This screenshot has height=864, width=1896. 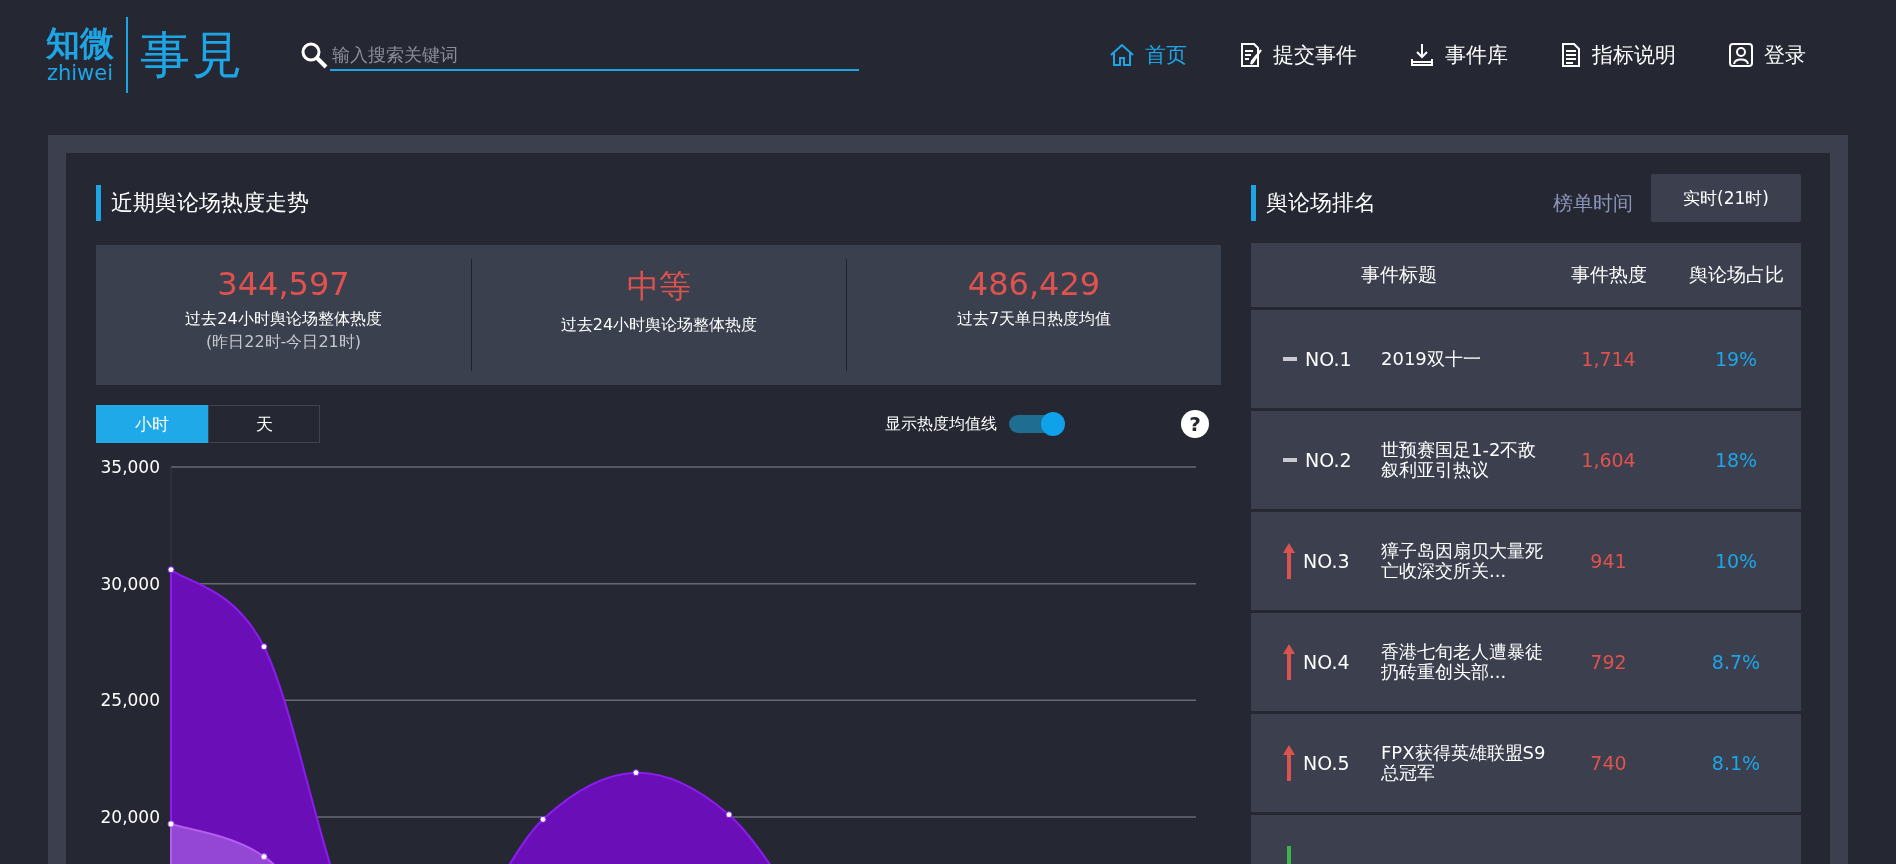 What do you see at coordinates (1422, 55) in the screenshot?
I see `download-icon` at bounding box center [1422, 55].